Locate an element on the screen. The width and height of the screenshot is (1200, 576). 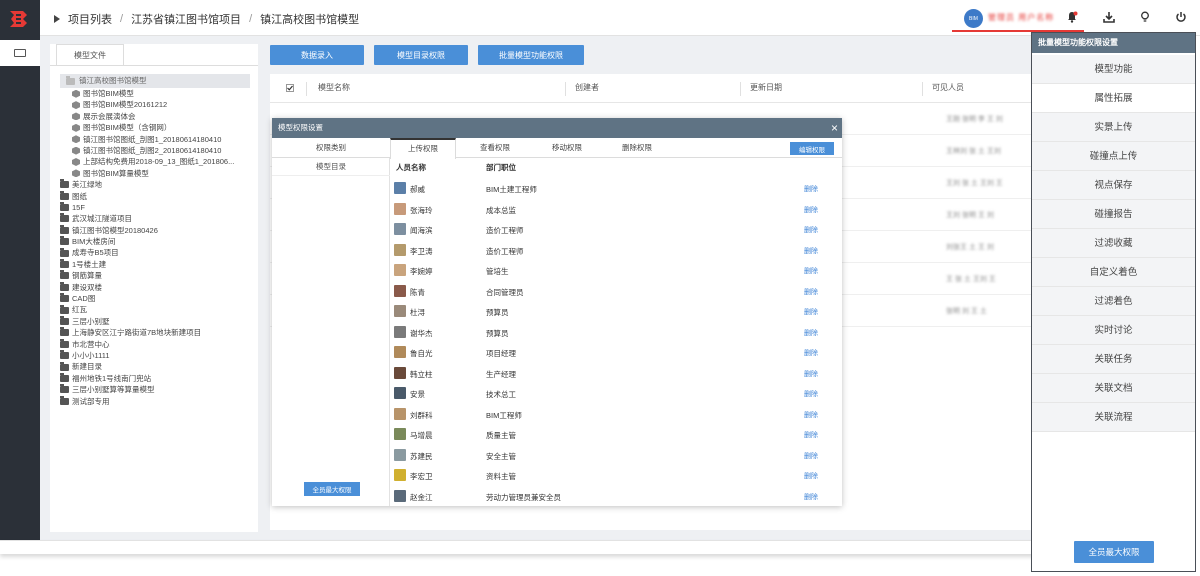
function-item: 模型功能 is located at coordinates (1113, 69).